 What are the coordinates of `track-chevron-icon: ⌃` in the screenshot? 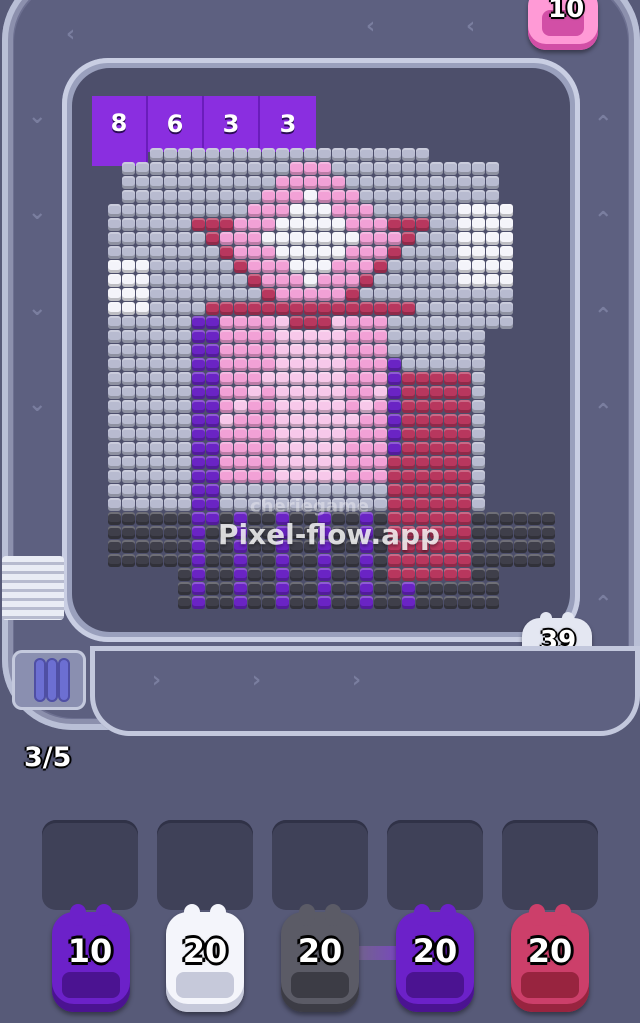 It's located at (603, 412).